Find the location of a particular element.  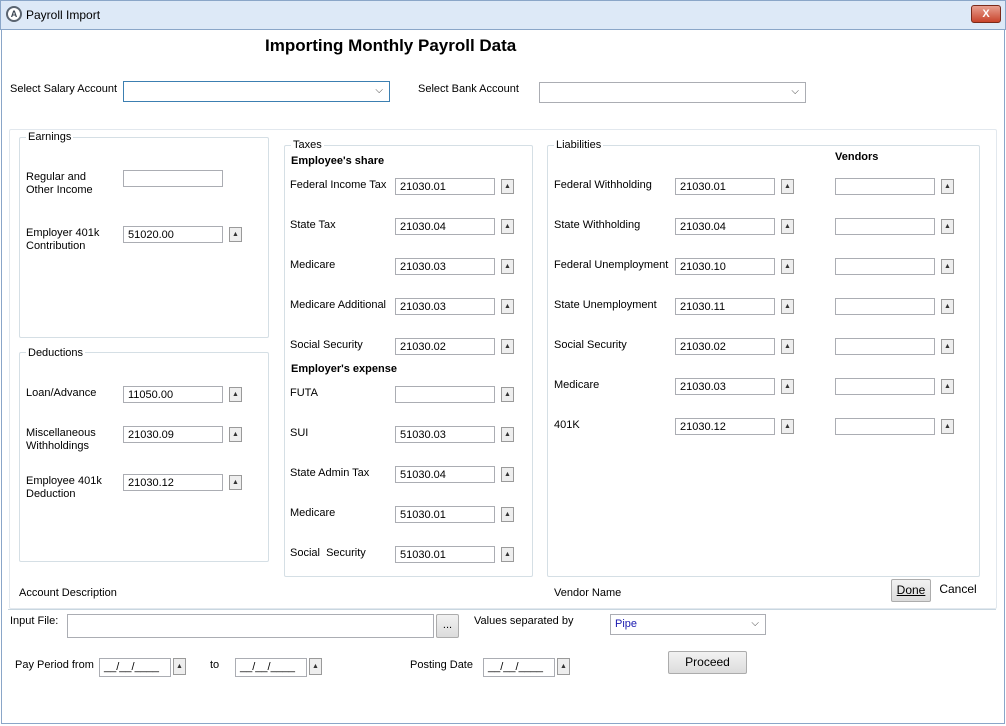

employer-401k-field is located at coordinates (173, 234).